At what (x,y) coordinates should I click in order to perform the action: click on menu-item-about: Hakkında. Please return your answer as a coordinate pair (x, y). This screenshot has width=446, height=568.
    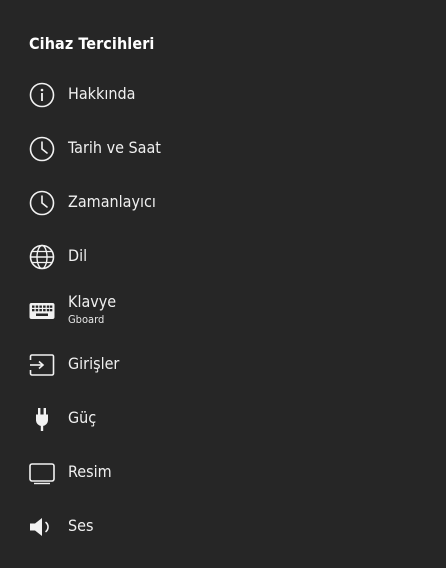
    Looking at the image, I should click on (223, 95).